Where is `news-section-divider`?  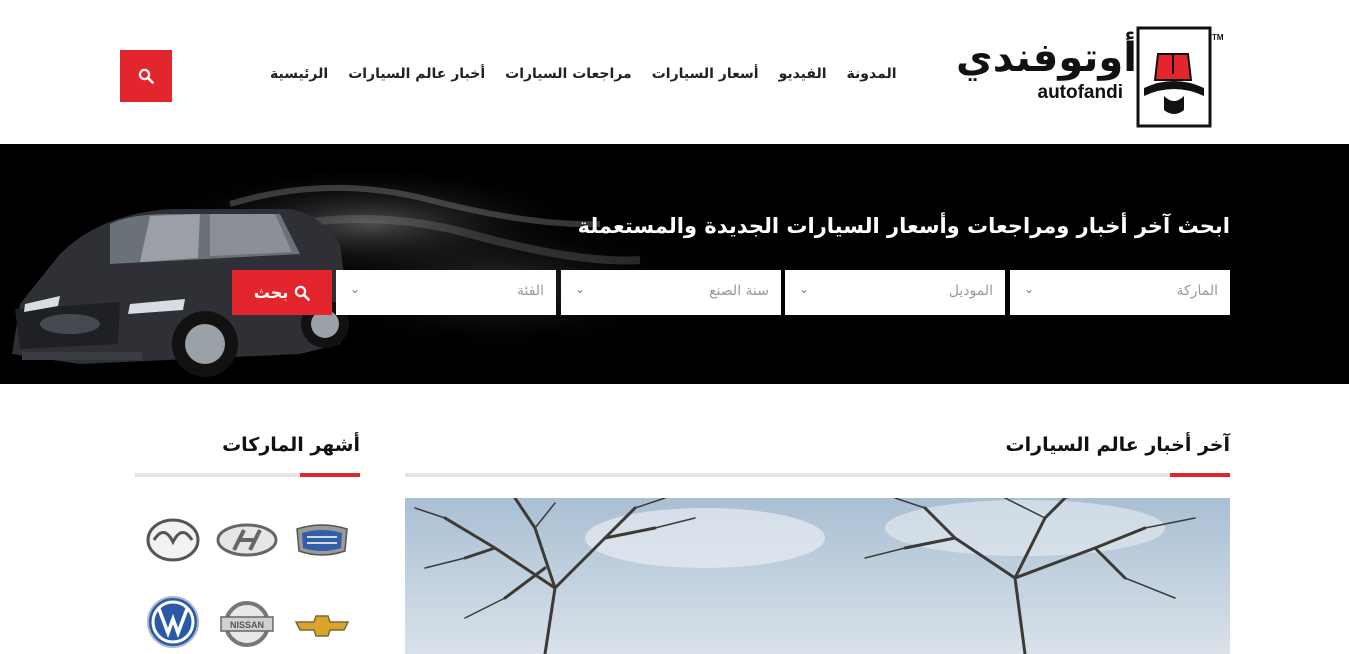
news-section-divider is located at coordinates (817, 475).